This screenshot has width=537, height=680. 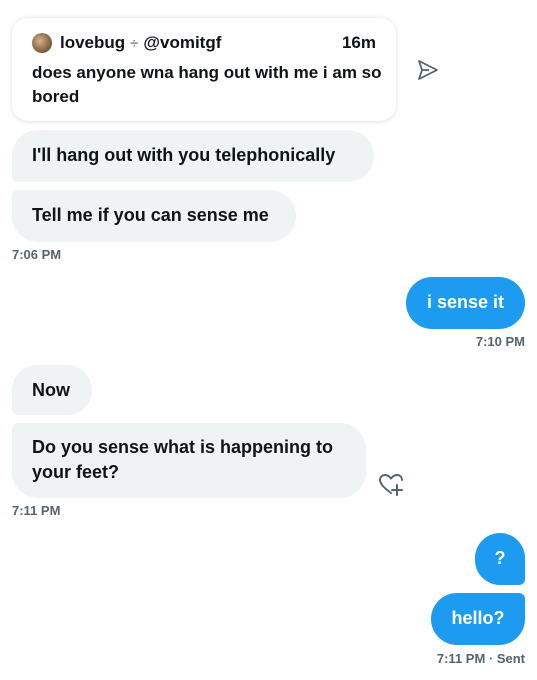 I want to click on message-bubble-sent: i sense it, so click(x=465, y=303).